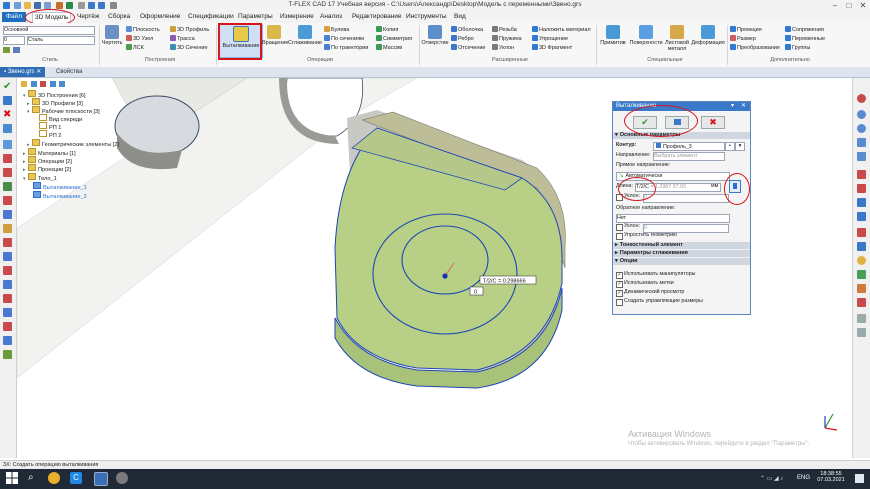 Image resolution: width=870 pixels, height=489 pixels. I want to click on tree-item: Выталкивание_1, so click(60, 186).